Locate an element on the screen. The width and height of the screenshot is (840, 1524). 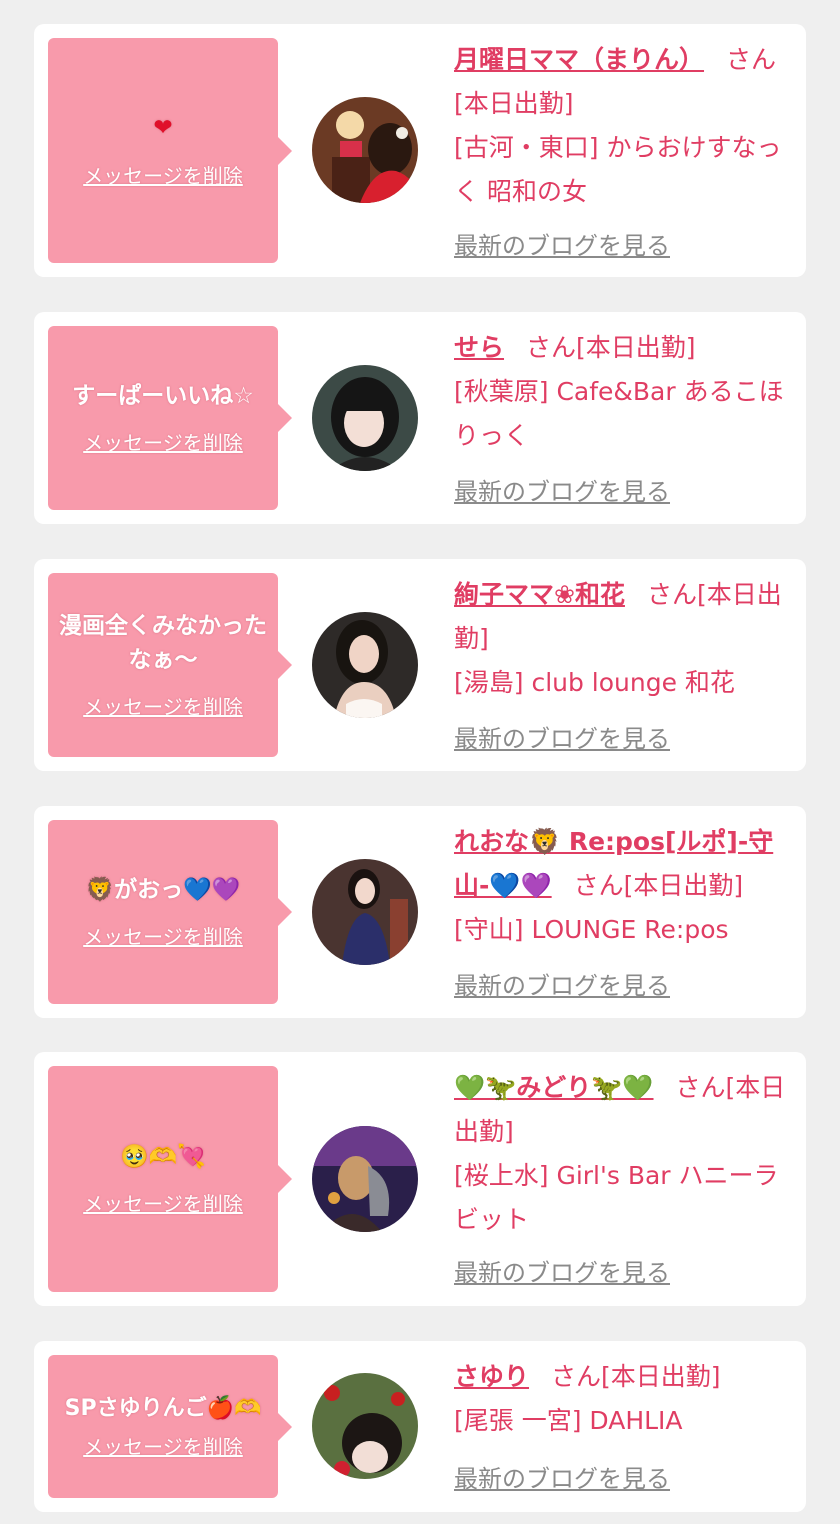
message-text: 🥹🫶💘 is located at coordinates (163, 1156).